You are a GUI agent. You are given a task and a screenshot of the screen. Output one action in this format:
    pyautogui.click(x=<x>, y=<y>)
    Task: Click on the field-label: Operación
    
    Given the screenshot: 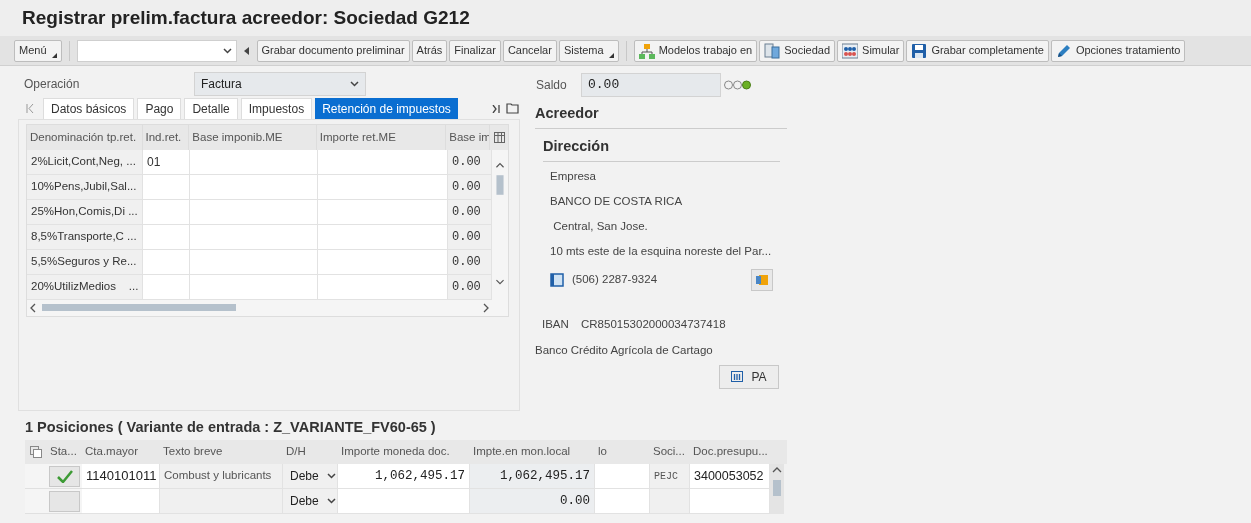 What is the action you would take?
    pyautogui.click(x=52, y=84)
    